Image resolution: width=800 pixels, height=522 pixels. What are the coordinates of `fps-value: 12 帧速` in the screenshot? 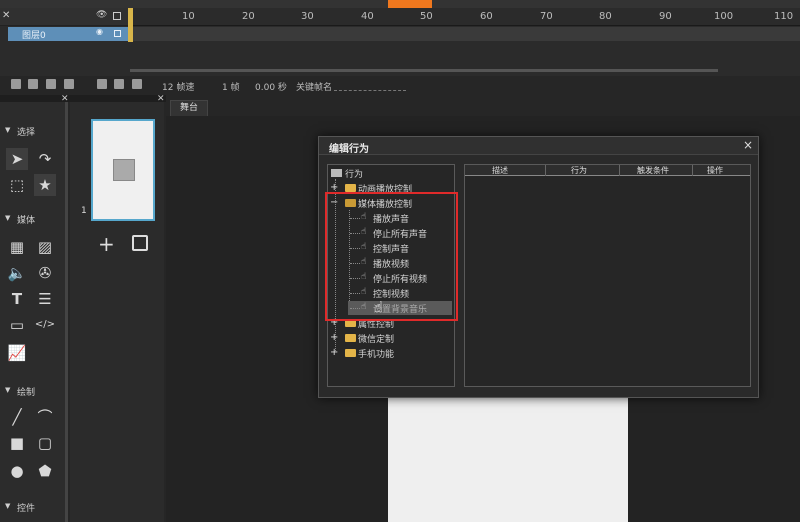 It's located at (178, 86).